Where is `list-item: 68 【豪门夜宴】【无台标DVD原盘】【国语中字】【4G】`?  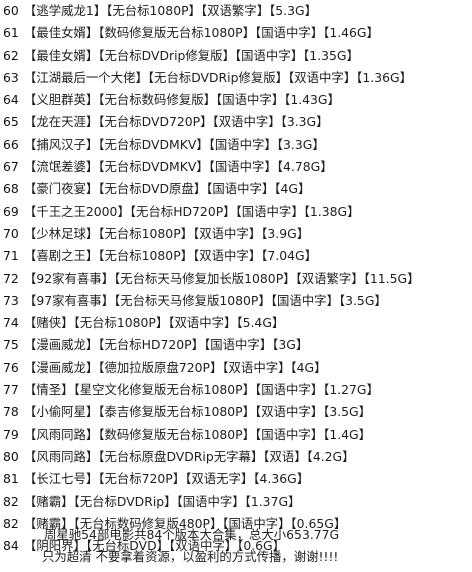
list-item: 68 【豪门夜宴】【无台标DVD原盘】【国语中字】【4G】 is located at coordinates (236, 189).